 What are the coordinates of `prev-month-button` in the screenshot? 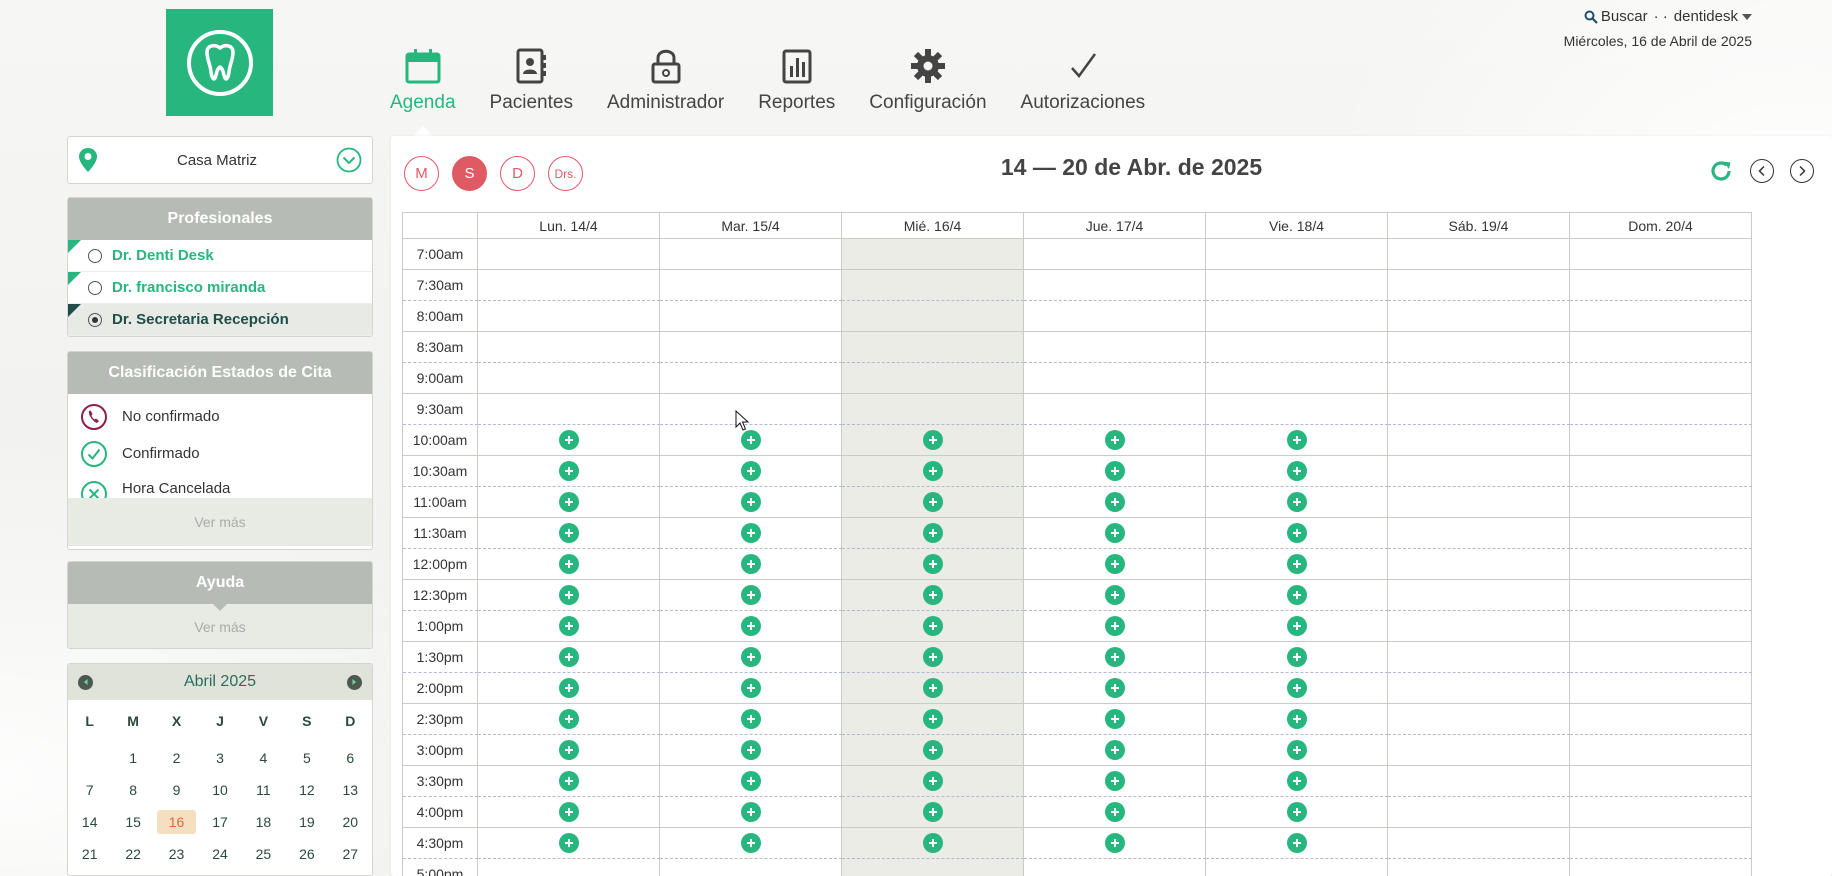 It's located at (85, 682).